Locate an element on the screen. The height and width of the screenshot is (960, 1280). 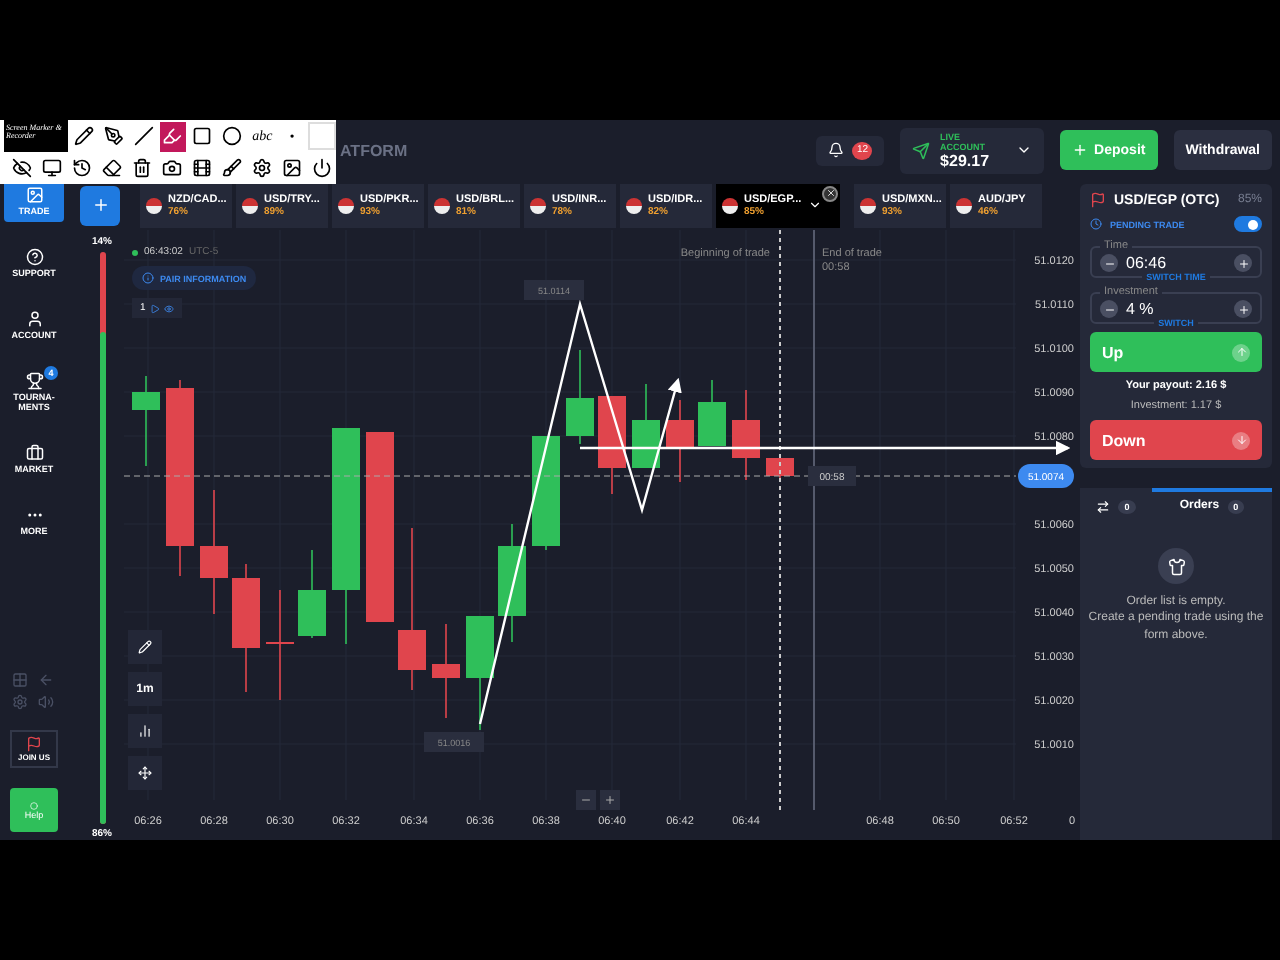
trash-button is located at coordinates (142, 168).